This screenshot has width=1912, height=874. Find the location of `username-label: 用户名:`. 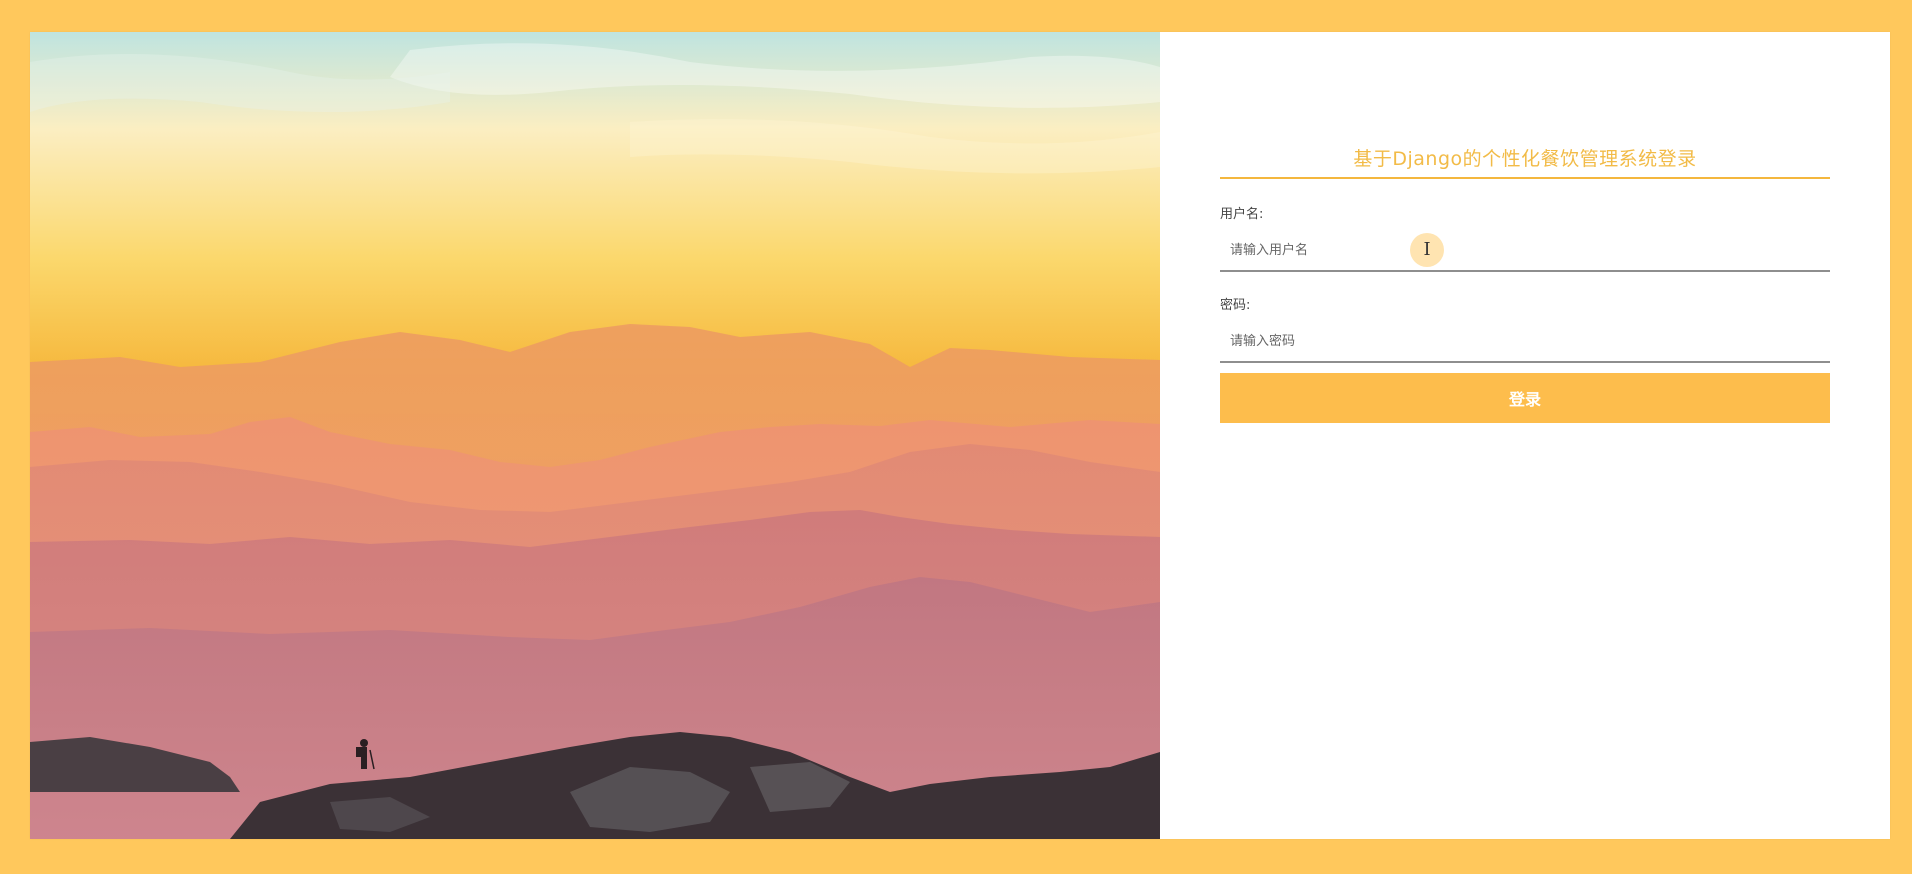

username-label: 用户名: is located at coordinates (1242, 214).